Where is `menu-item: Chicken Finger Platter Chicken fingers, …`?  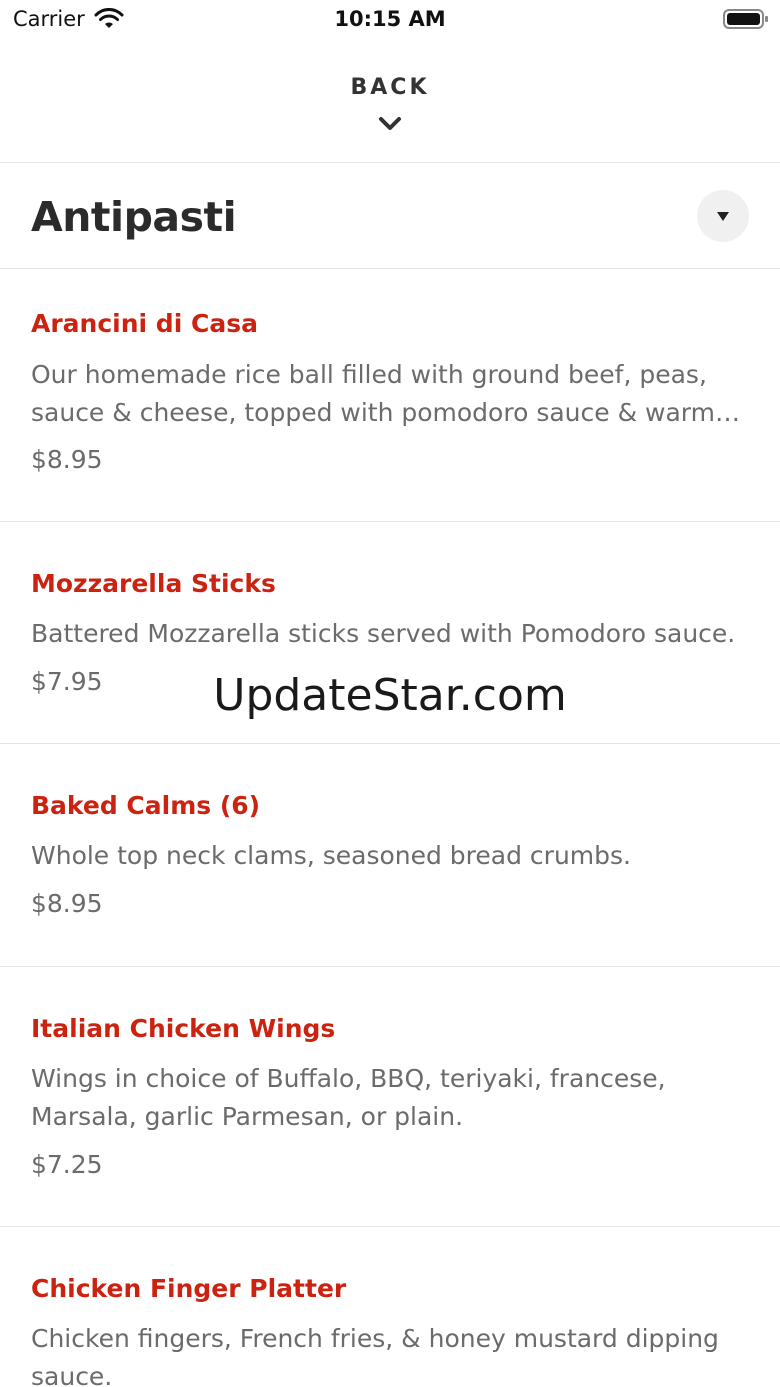 menu-item: Chicken Finger Platter Chicken fingers, … is located at coordinates (390, 1307).